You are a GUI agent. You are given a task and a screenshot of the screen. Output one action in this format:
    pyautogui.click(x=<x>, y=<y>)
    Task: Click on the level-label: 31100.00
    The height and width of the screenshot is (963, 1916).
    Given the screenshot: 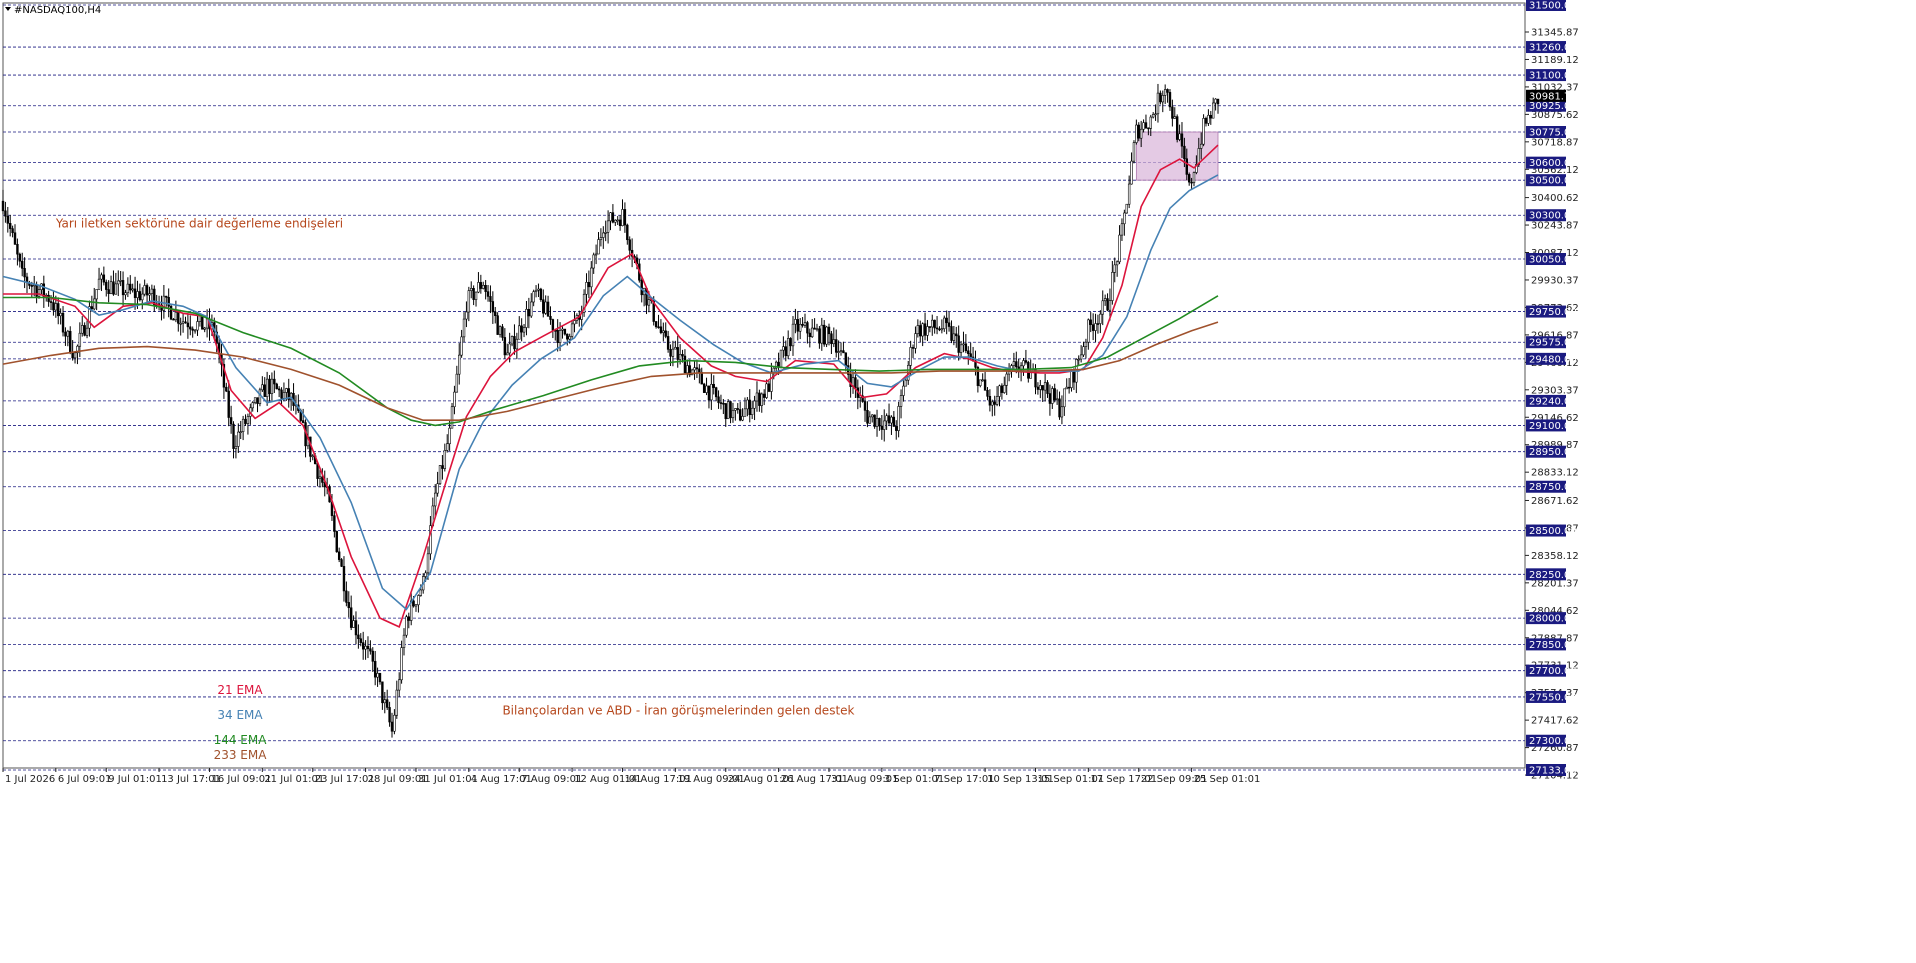 What is the action you would take?
    pyautogui.click(x=1551, y=75)
    